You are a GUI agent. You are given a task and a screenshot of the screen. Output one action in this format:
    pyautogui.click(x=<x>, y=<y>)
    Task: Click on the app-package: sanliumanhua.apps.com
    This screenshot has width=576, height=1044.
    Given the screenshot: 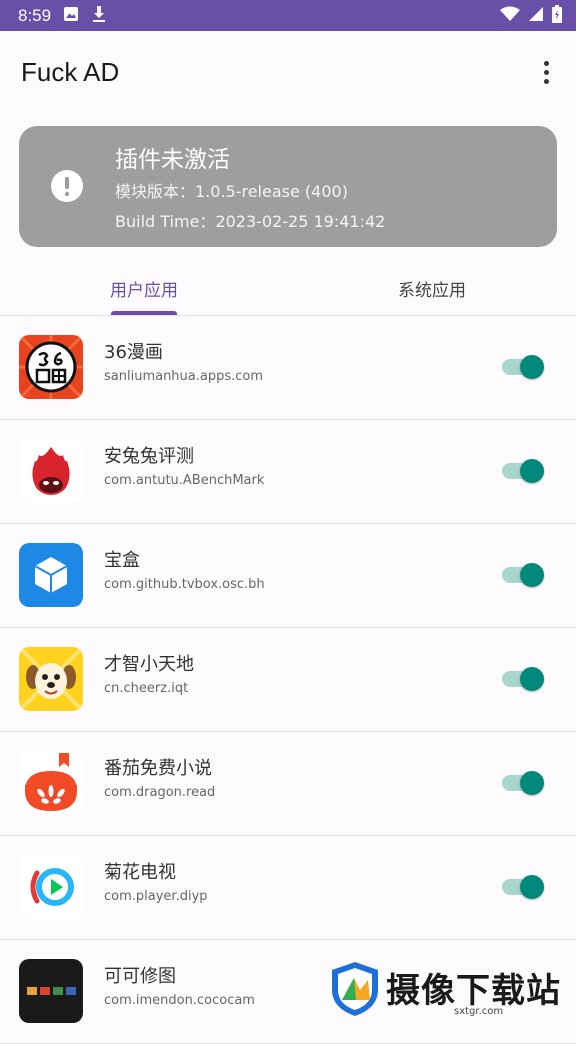 What is the action you would take?
    pyautogui.click(x=184, y=376)
    